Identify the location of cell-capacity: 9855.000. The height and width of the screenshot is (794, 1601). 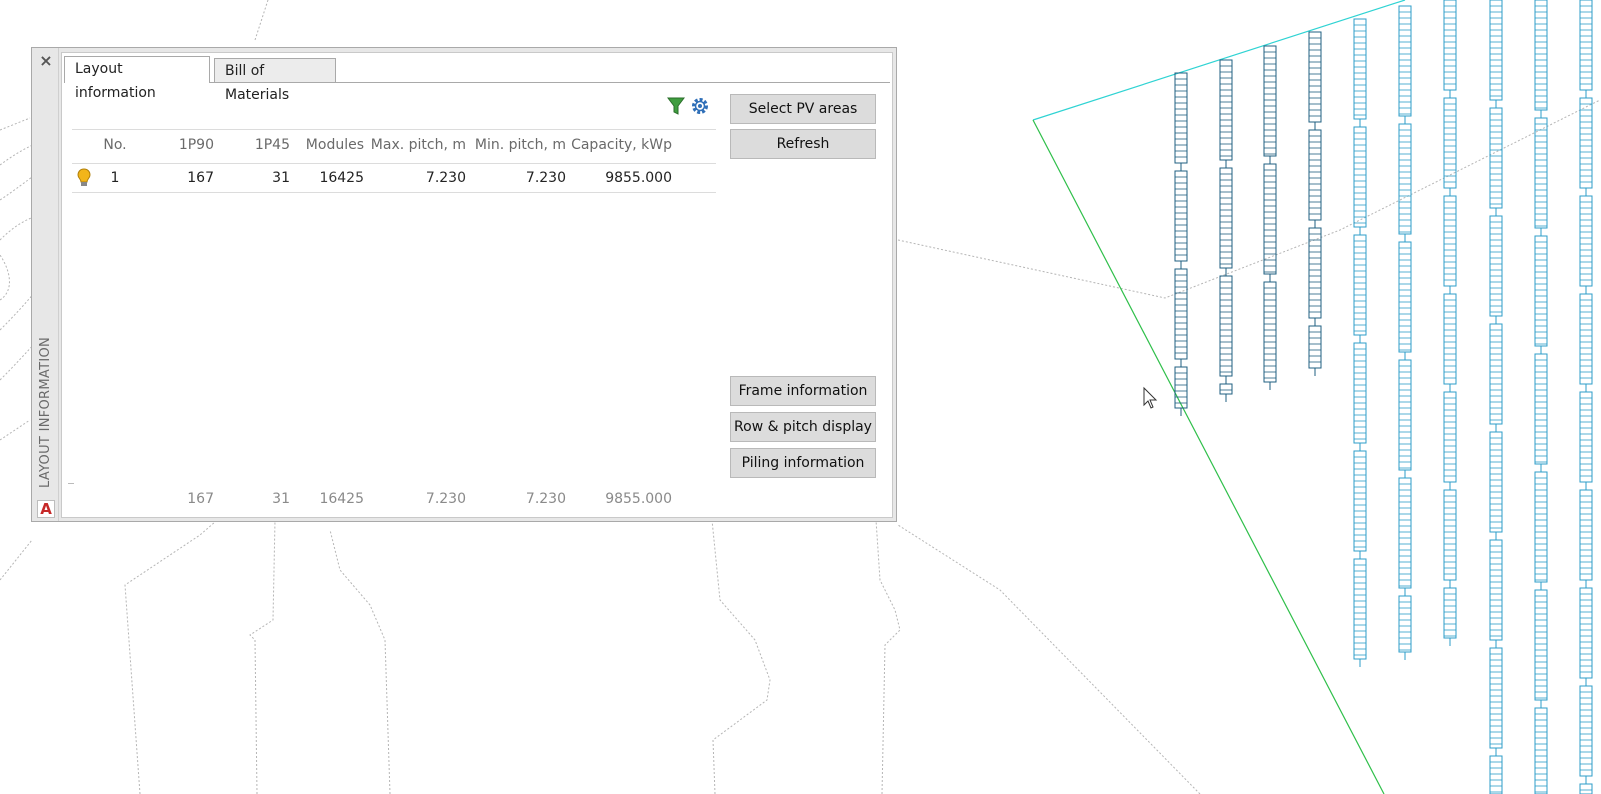
(638, 178).